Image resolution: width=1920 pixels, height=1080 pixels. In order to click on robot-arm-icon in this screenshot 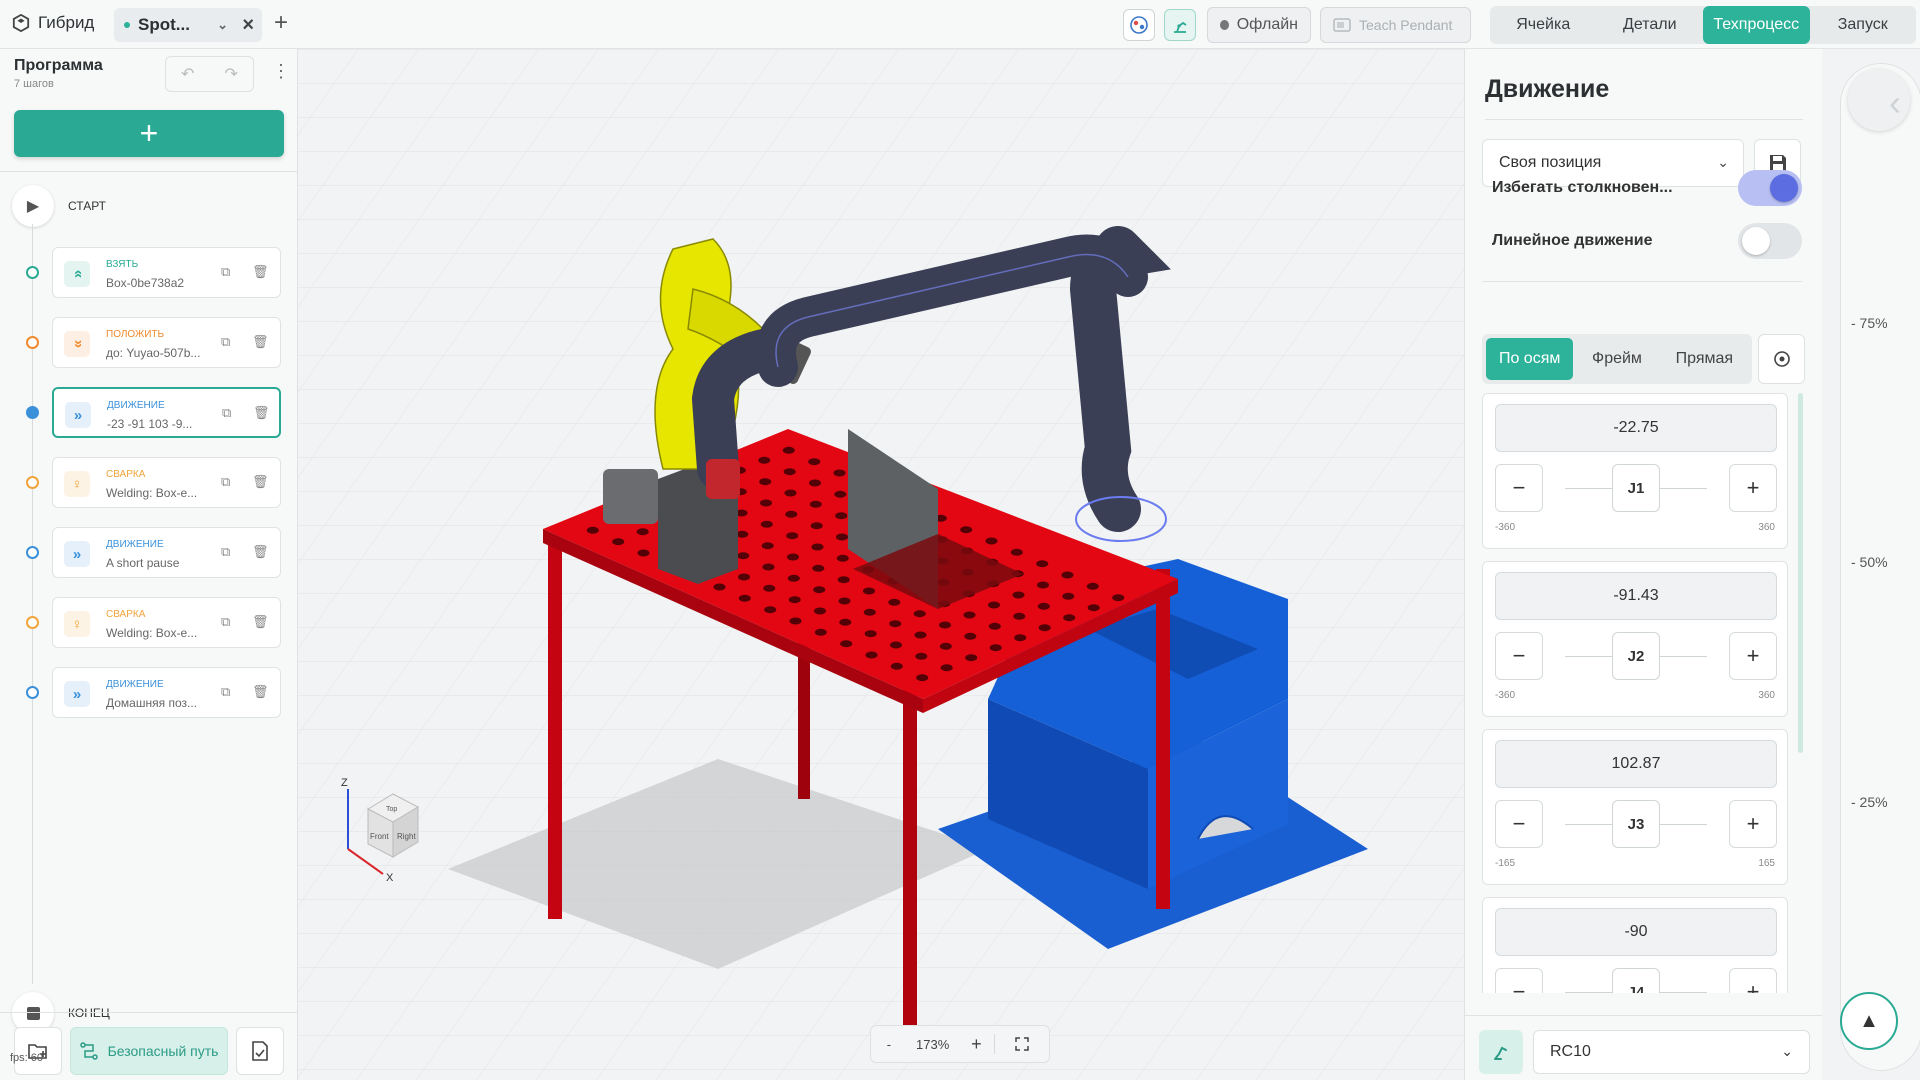, I will do `click(1500, 1053)`.